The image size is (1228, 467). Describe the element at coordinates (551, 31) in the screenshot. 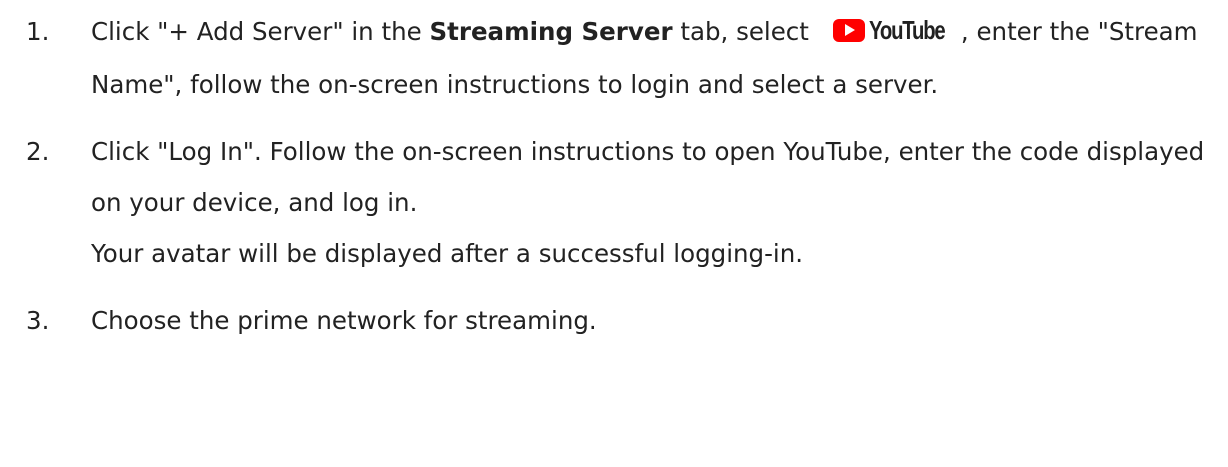

I see `streaming-server-tab-label: Streaming Server` at that location.